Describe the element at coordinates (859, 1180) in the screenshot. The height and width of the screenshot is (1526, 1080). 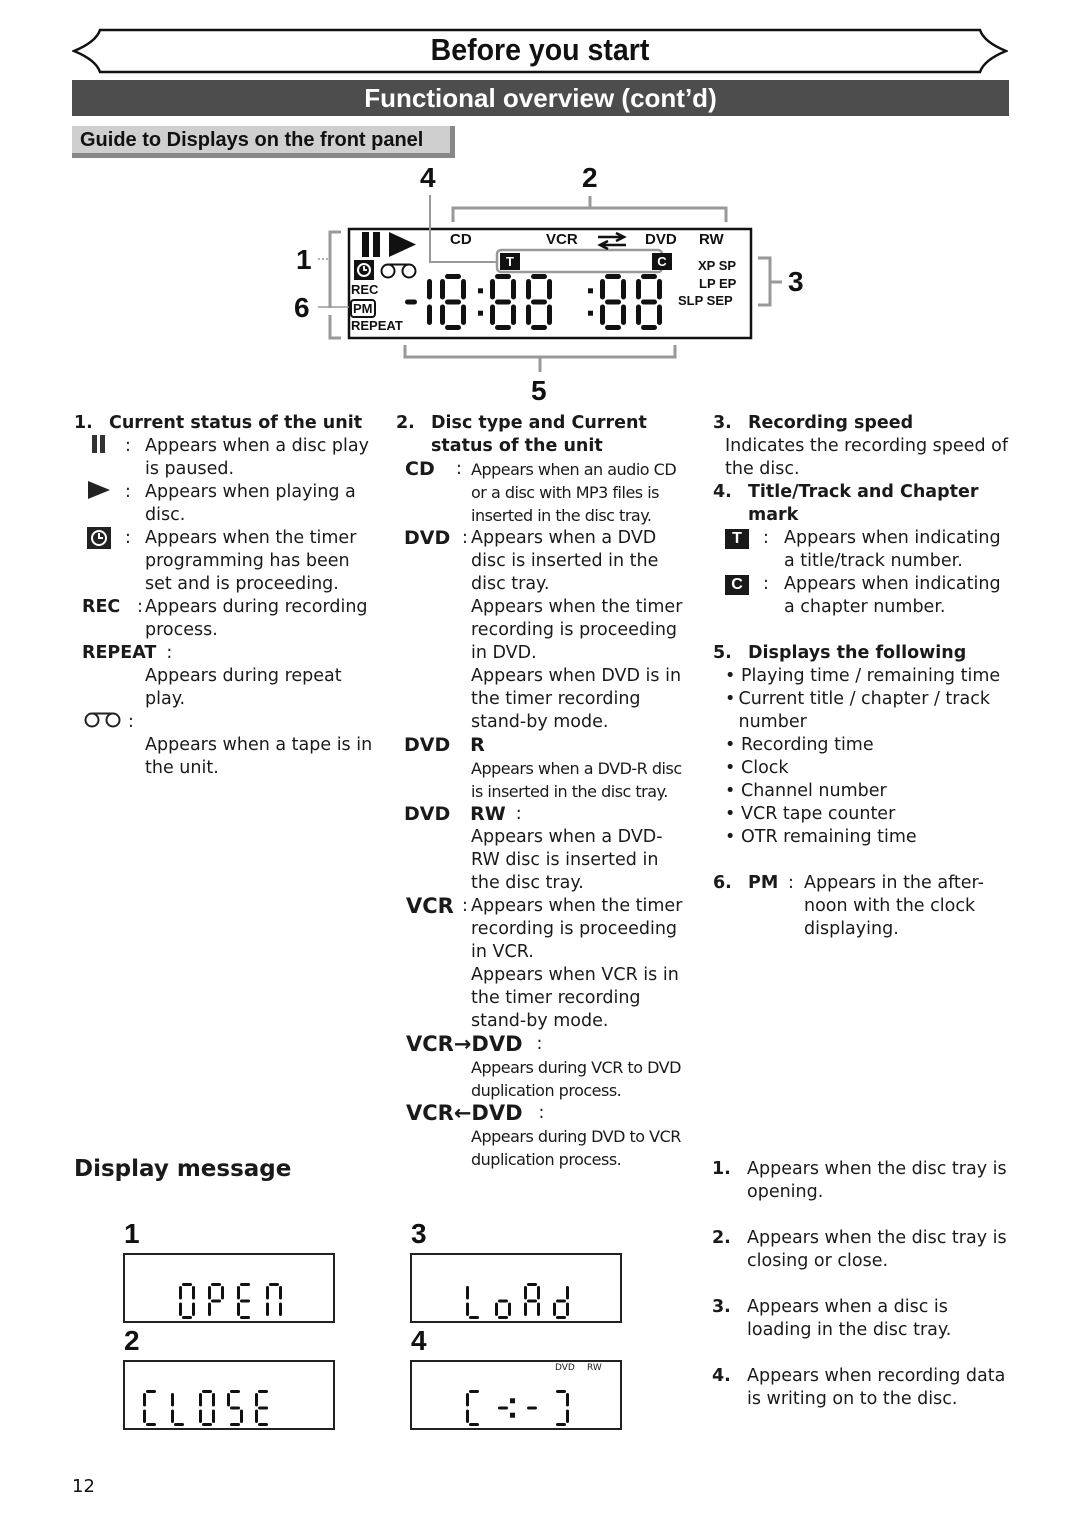
I see `list-item: 1. Appears when the disc tray is opening.` at that location.